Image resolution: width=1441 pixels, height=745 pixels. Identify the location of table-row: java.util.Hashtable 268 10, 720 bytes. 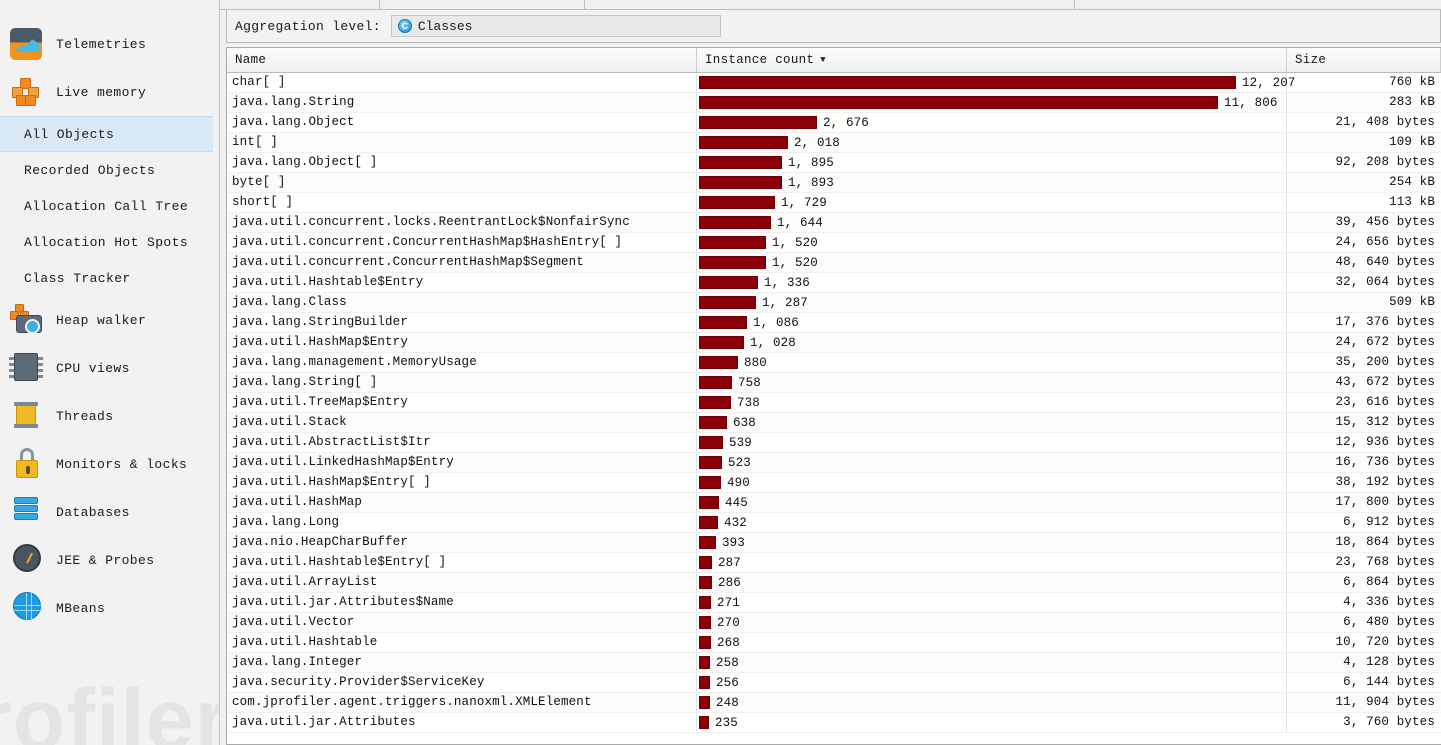
(834, 643).